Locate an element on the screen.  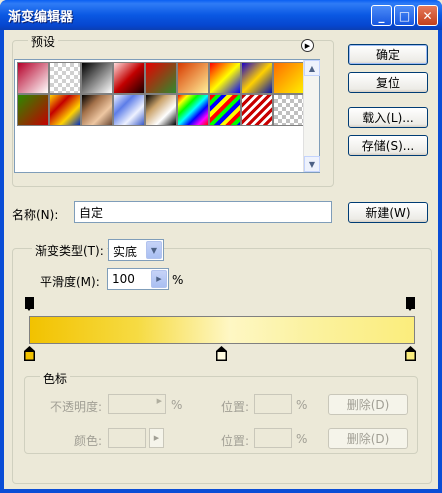
close-icon: ✕ is located at coordinates (427, 15).